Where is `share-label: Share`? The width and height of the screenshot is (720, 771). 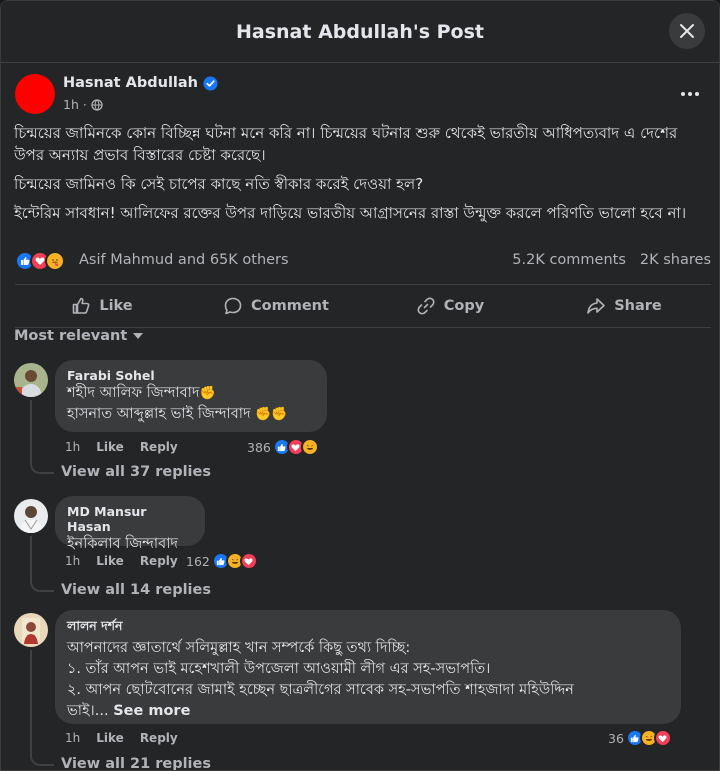 share-label: Share is located at coordinates (638, 306).